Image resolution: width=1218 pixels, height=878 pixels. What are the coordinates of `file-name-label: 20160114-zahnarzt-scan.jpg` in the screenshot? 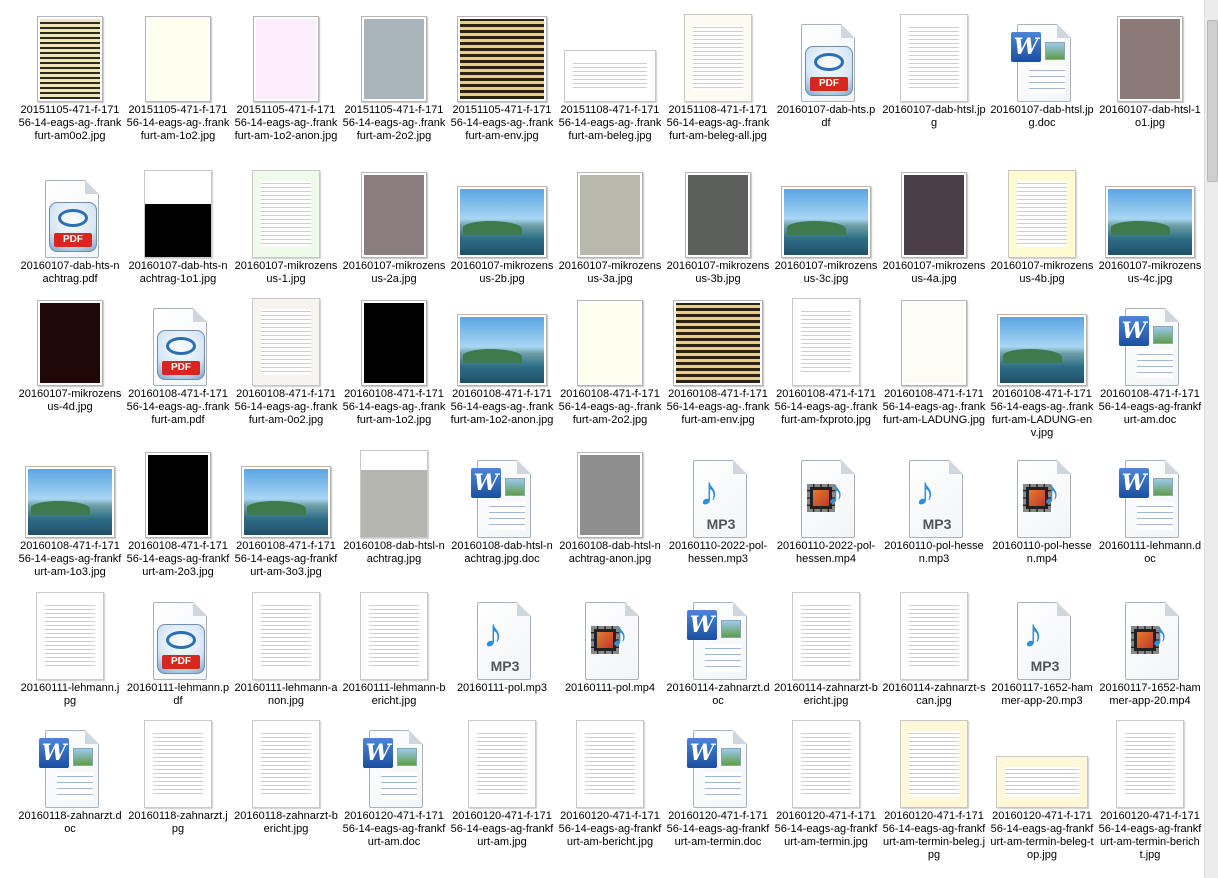 It's located at (934, 694).